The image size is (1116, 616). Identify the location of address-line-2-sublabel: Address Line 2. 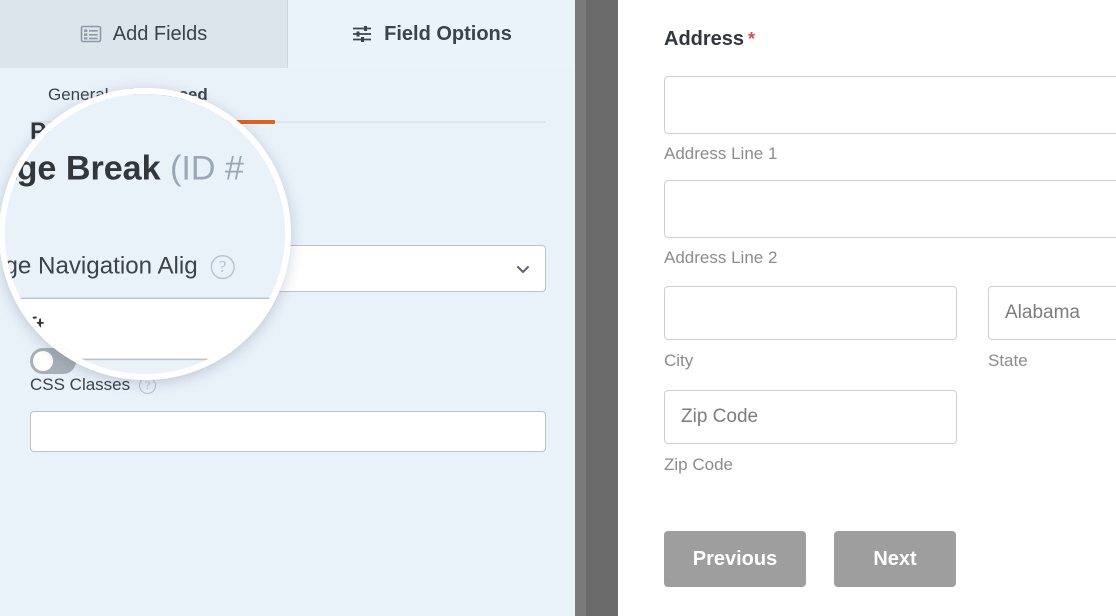
(721, 257).